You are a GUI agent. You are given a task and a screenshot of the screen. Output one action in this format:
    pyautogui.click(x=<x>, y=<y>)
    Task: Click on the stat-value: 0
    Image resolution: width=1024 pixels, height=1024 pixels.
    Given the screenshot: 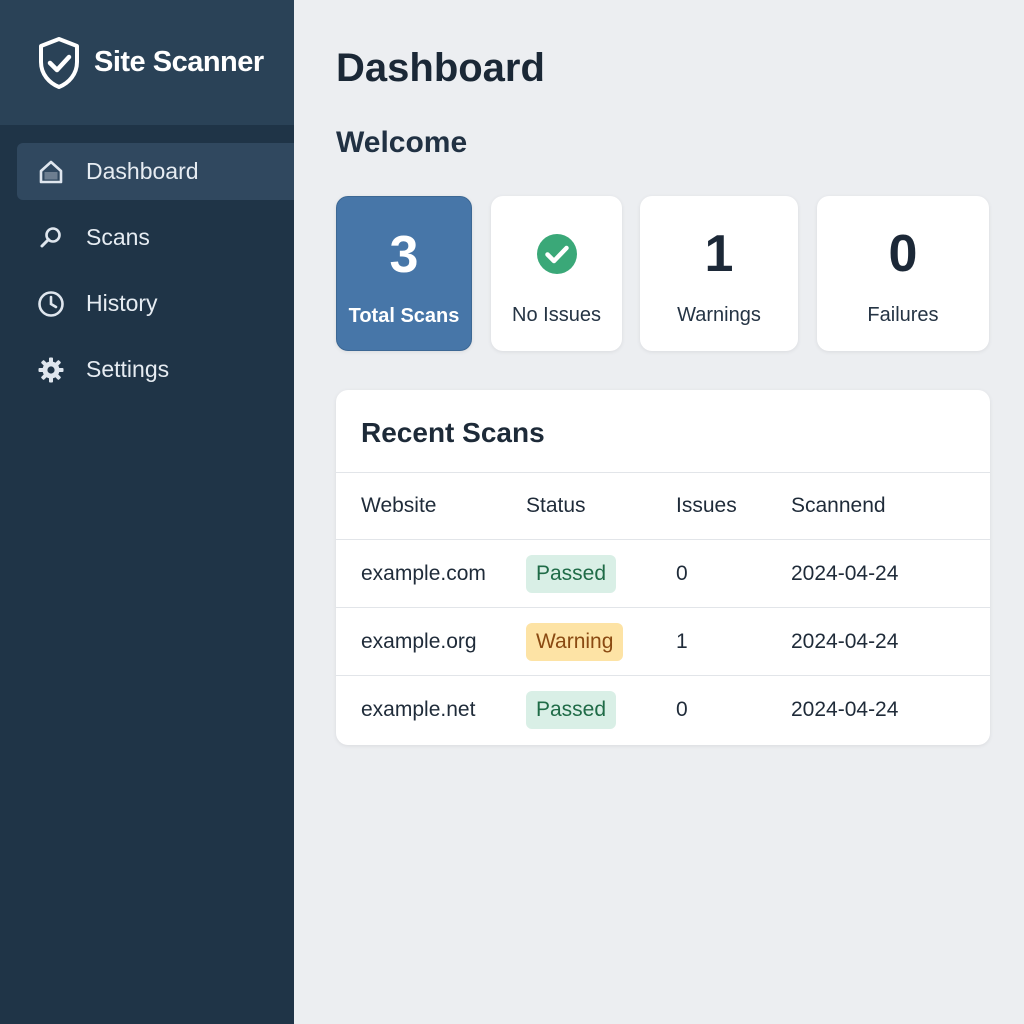 What is the action you would take?
    pyautogui.click(x=903, y=254)
    